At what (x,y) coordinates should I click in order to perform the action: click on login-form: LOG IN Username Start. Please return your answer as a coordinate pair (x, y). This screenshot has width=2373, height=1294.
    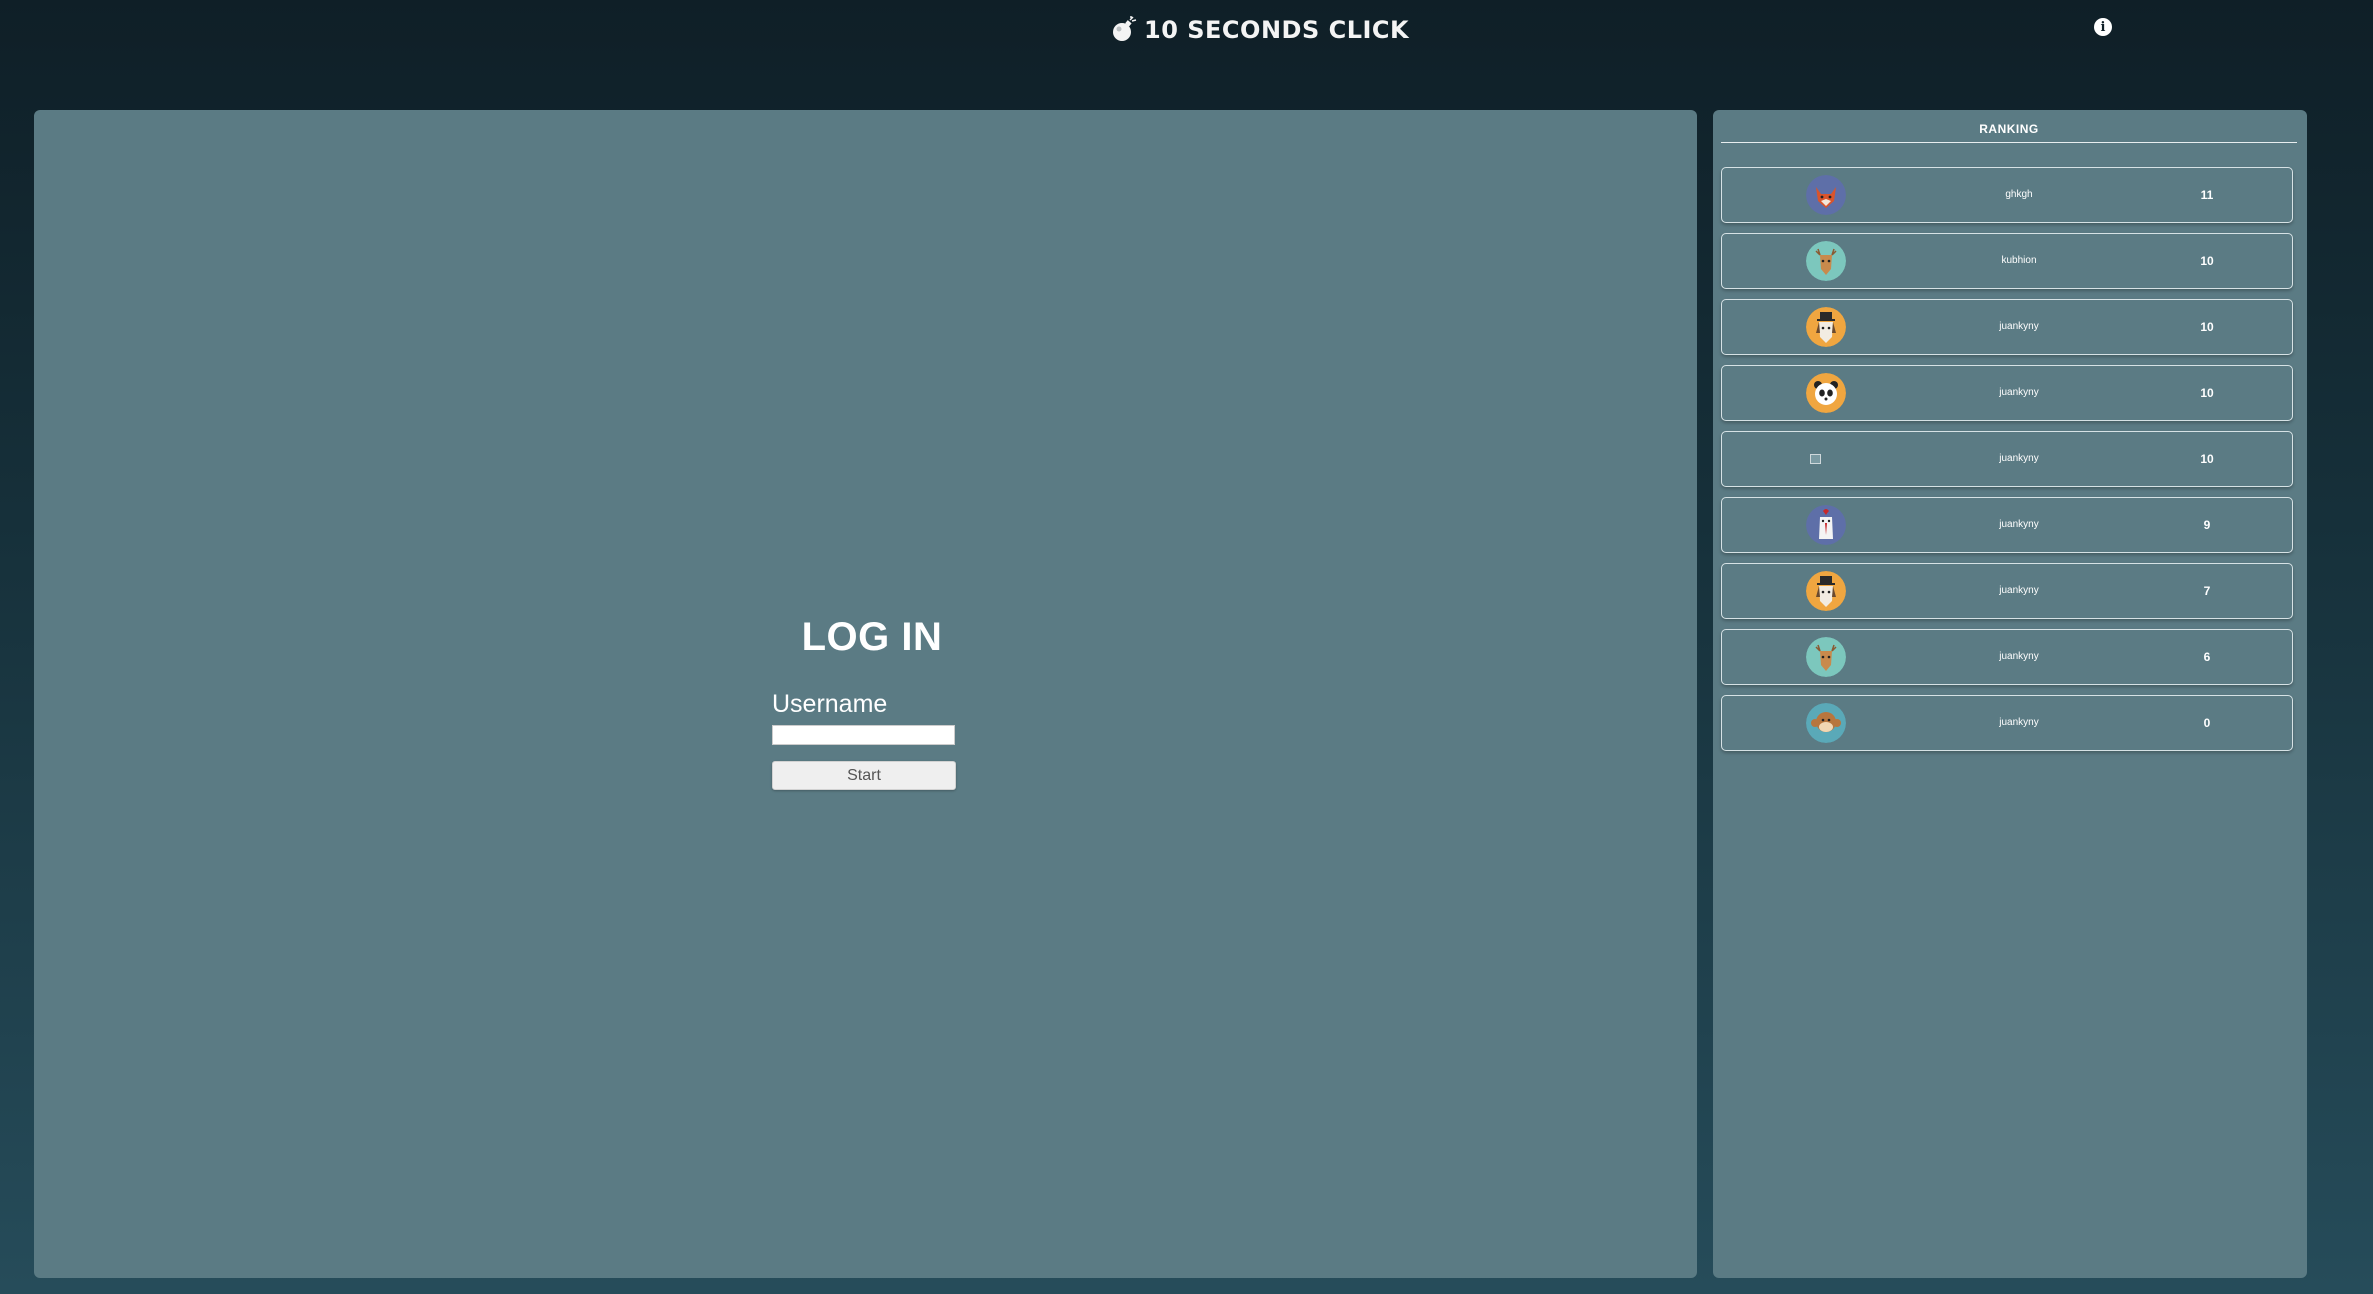
    Looking at the image, I should click on (872, 702).